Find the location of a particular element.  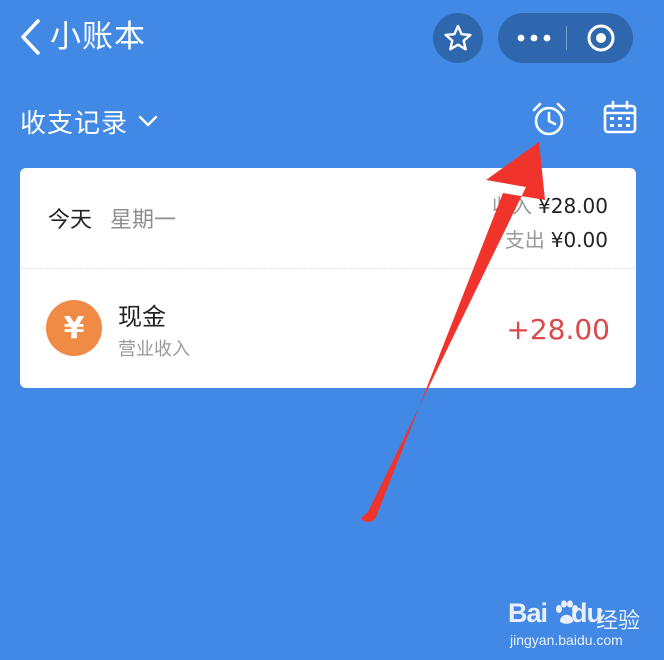

chevron-left-icon is located at coordinates (30, 37).